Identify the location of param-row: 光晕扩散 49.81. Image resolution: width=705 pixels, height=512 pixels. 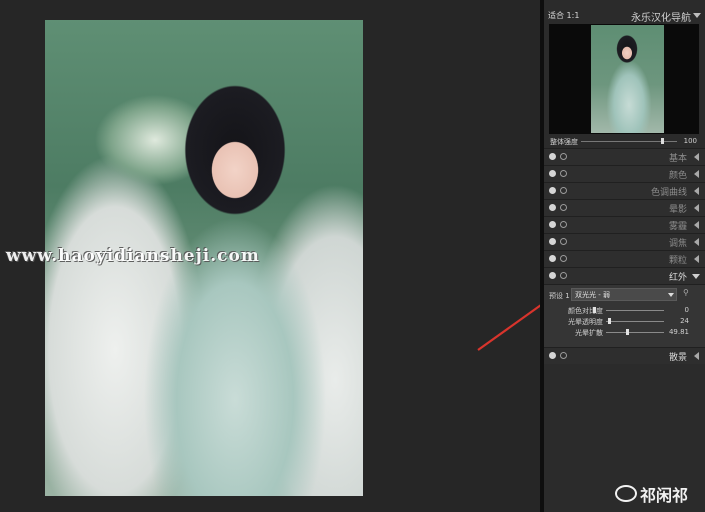
(624, 332).